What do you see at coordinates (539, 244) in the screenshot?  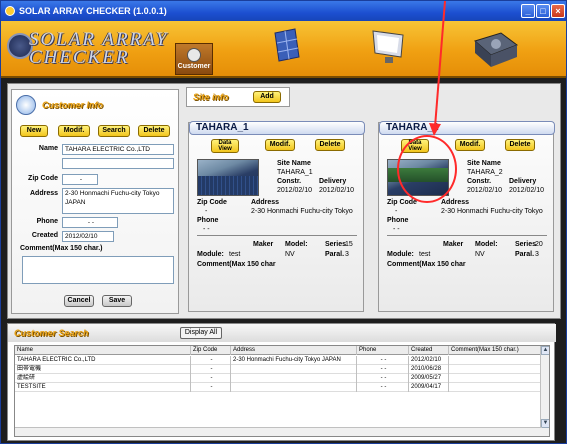 I see `series-value: 20` at bounding box center [539, 244].